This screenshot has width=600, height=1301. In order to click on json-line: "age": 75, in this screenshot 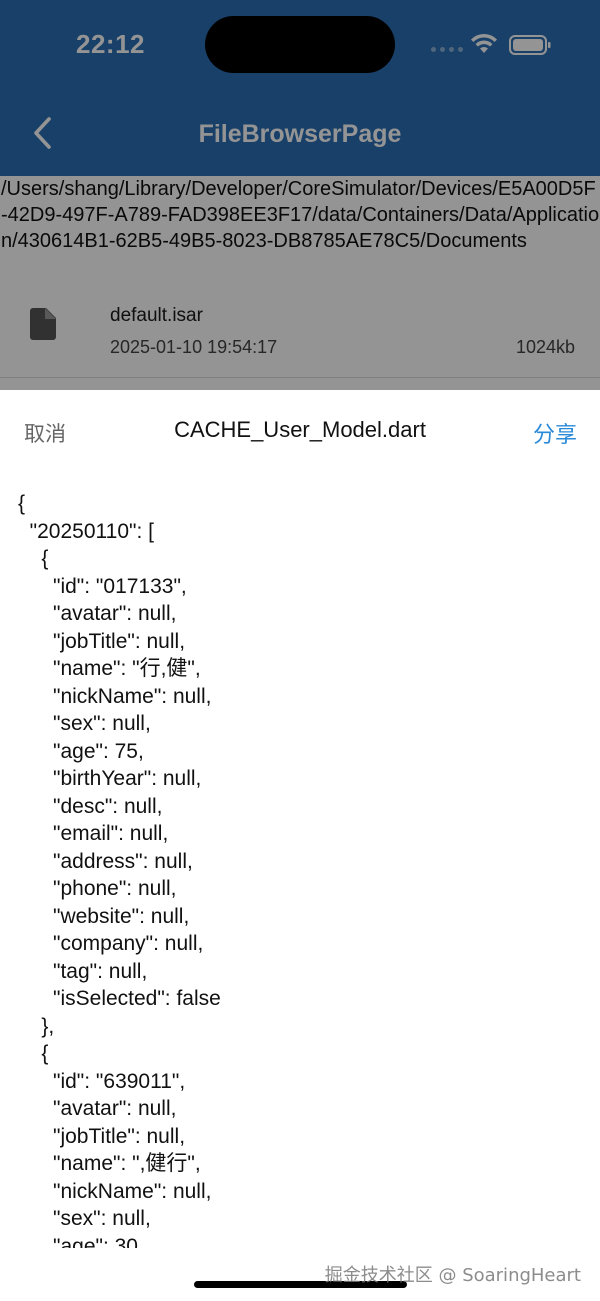, I will do `click(81, 751)`.